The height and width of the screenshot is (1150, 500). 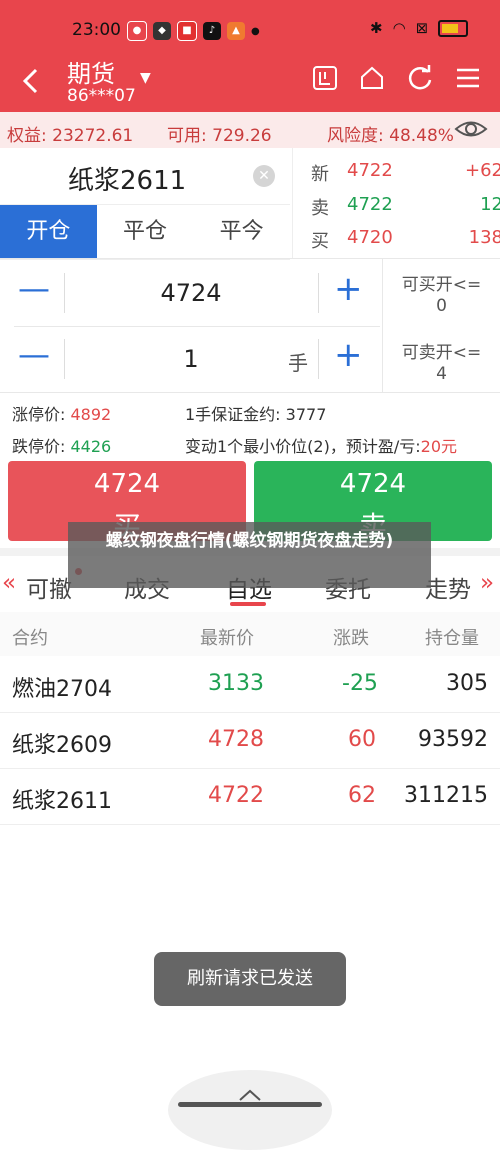 What do you see at coordinates (298, 363) in the screenshot?
I see `qty-unit: 手` at bounding box center [298, 363].